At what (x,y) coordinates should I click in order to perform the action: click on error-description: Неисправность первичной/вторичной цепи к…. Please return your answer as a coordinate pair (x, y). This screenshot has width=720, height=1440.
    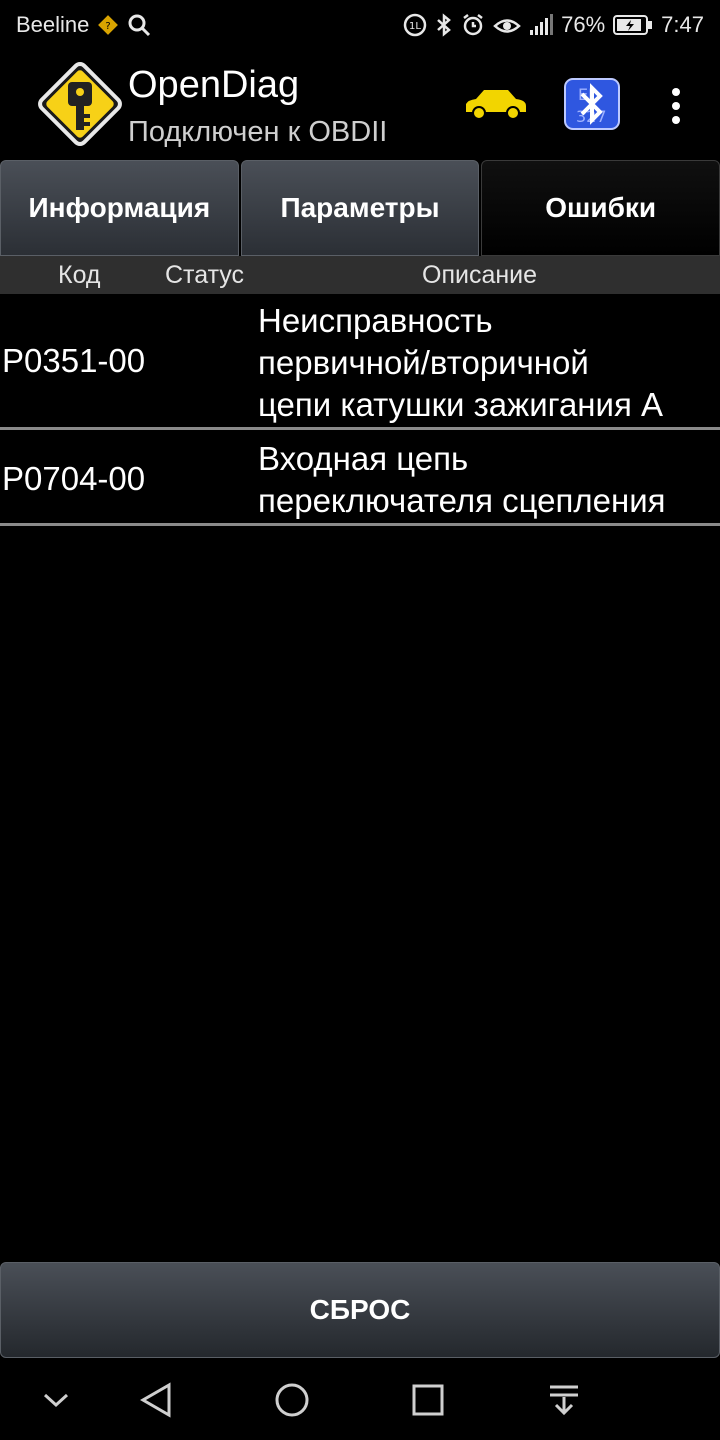
    Looking at the image, I should click on (461, 362).